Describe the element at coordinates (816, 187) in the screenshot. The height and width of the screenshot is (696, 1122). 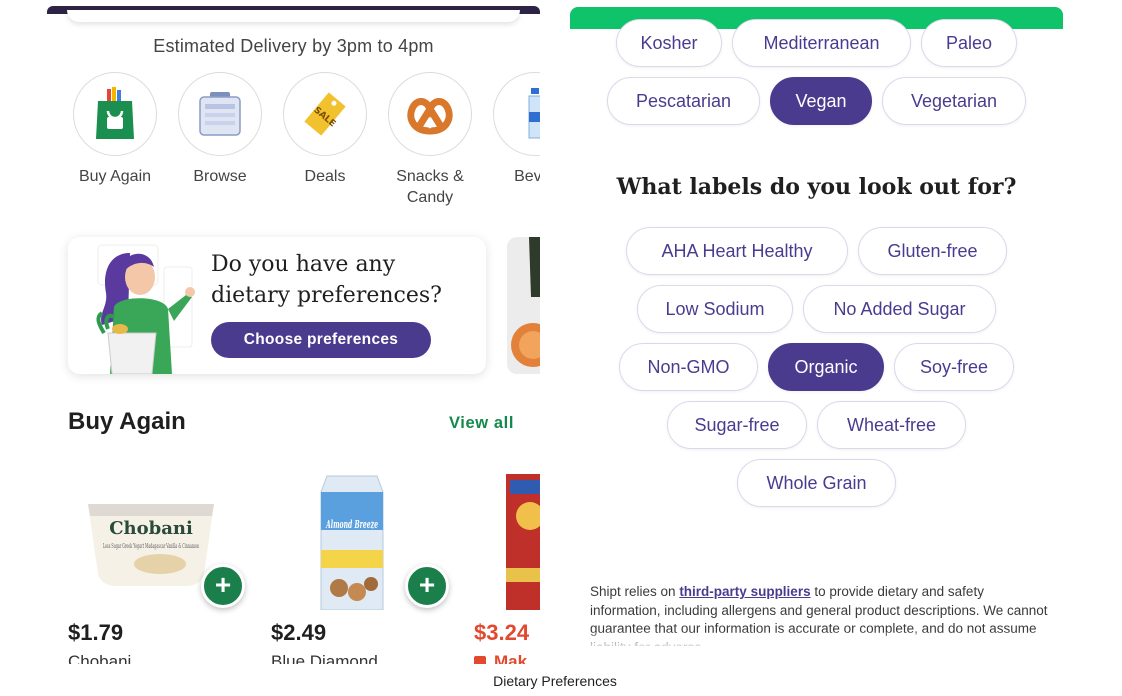
I see `labels-question: What labels do you look out for?` at that location.